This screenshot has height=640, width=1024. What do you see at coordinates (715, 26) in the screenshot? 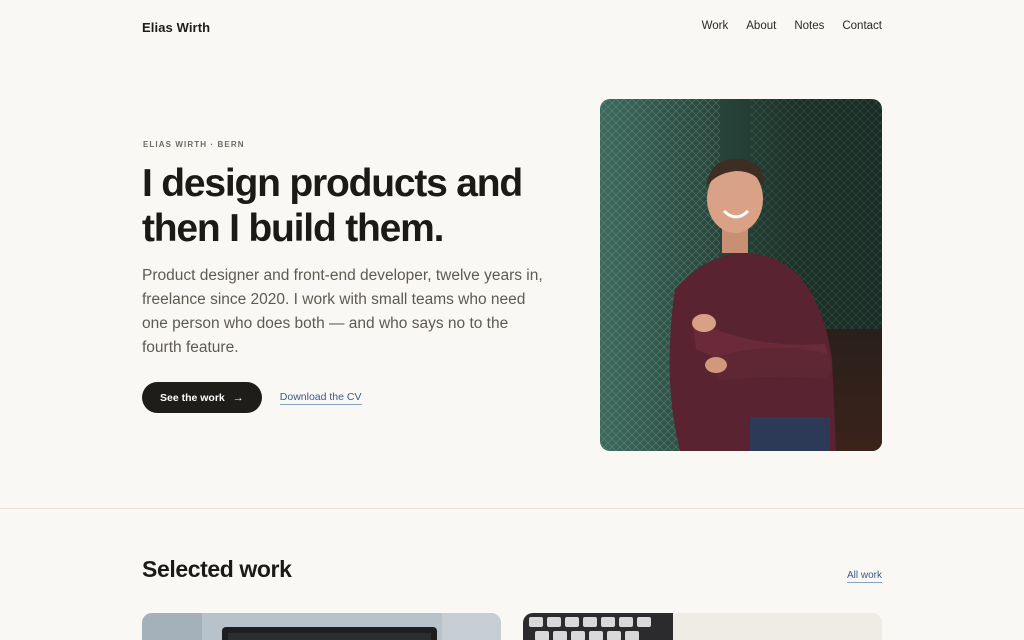
I see `nav-link-work: Work` at bounding box center [715, 26].